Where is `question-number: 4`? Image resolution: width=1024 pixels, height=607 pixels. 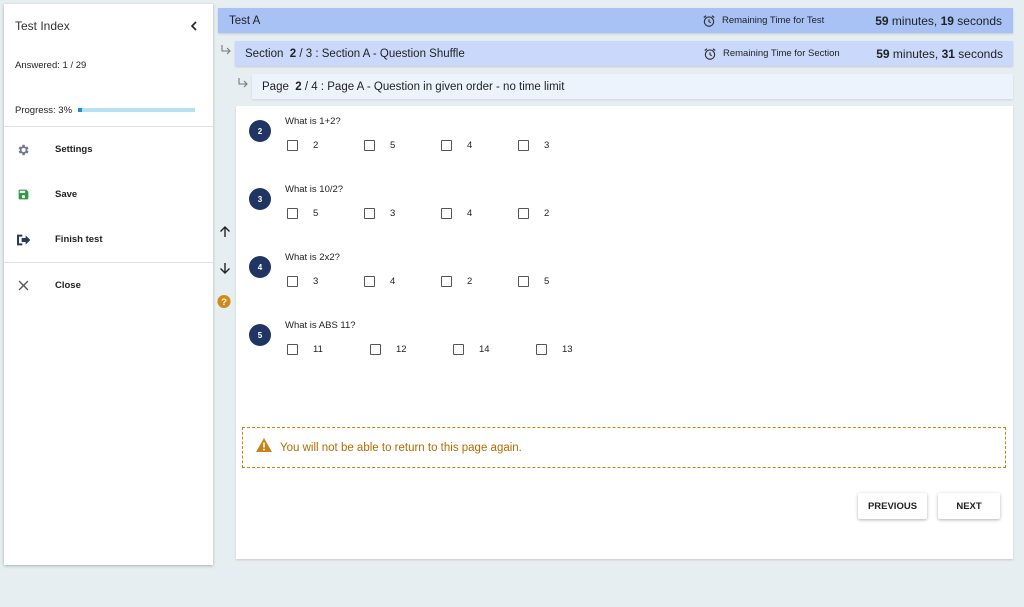
question-number: 4 is located at coordinates (260, 267).